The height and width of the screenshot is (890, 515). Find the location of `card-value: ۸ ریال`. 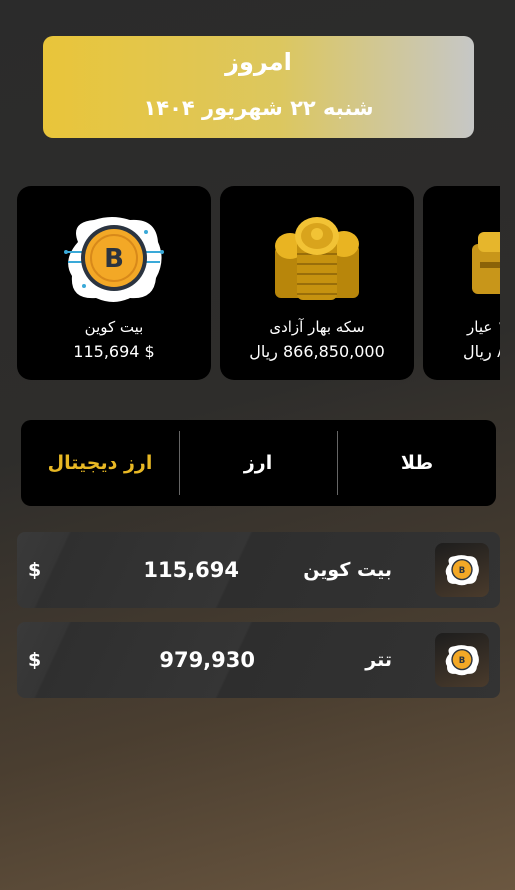

card-value: ۸ ریال is located at coordinates (481, 351).